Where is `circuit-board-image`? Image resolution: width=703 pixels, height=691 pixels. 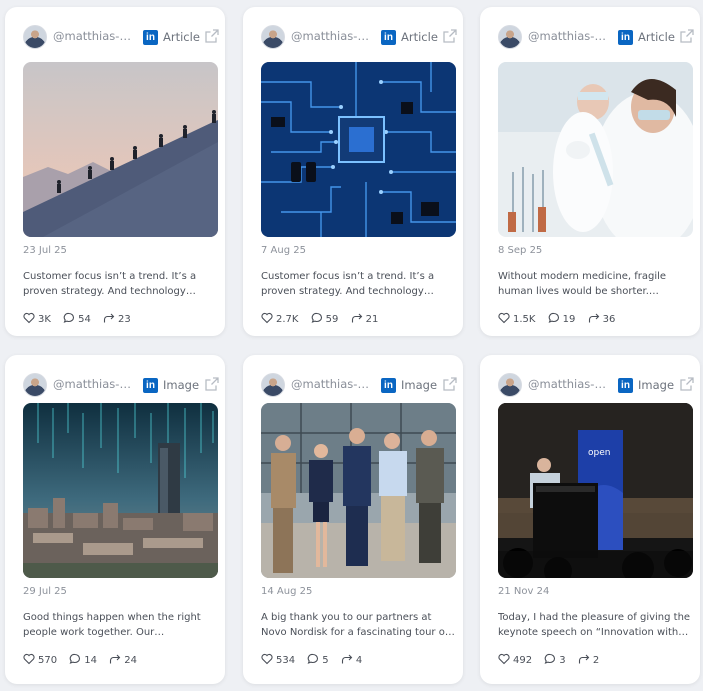
circuit-board-image is located at coordinates (358, 149).